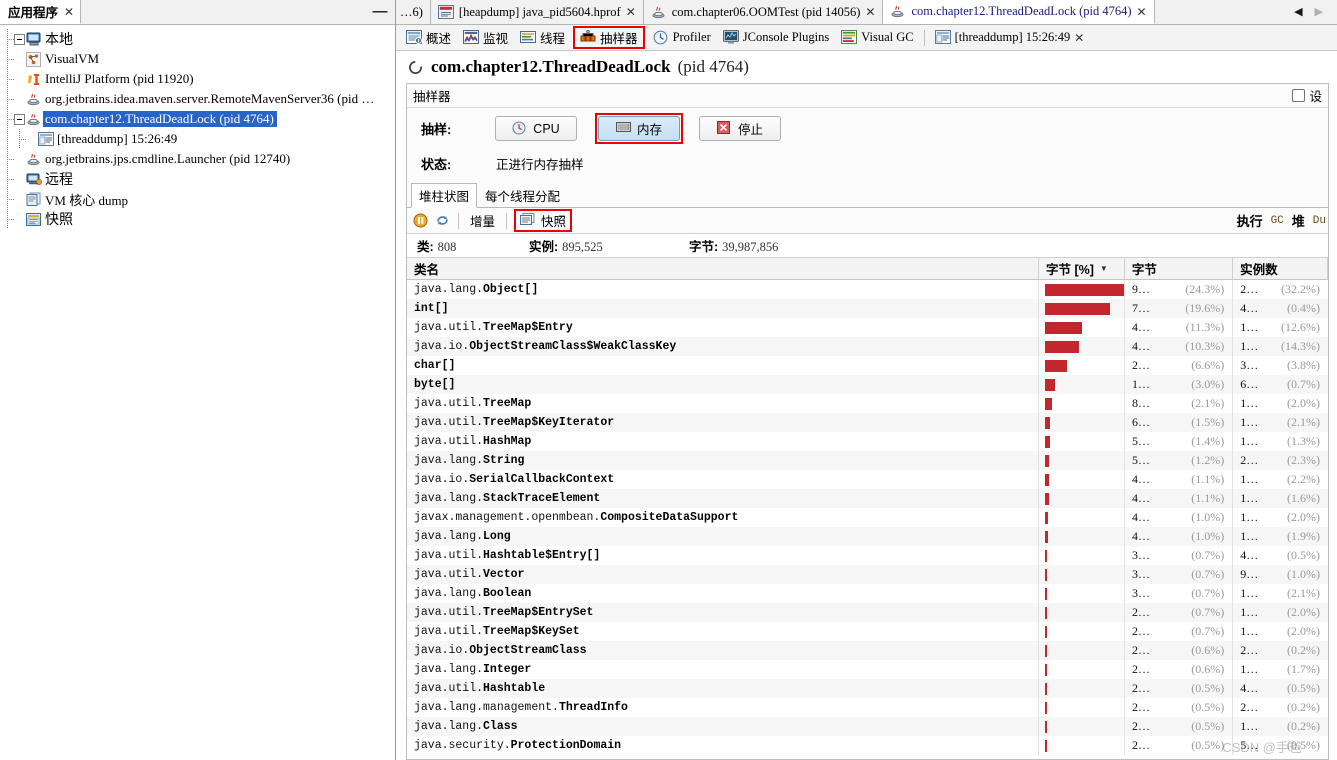 The width and height of the screenshot is (1337, 760). What do you see at coordinates (1280, 268) in the screenshot?
I see `column-header-instances: 实例数` at bounding box center [1280, 268].